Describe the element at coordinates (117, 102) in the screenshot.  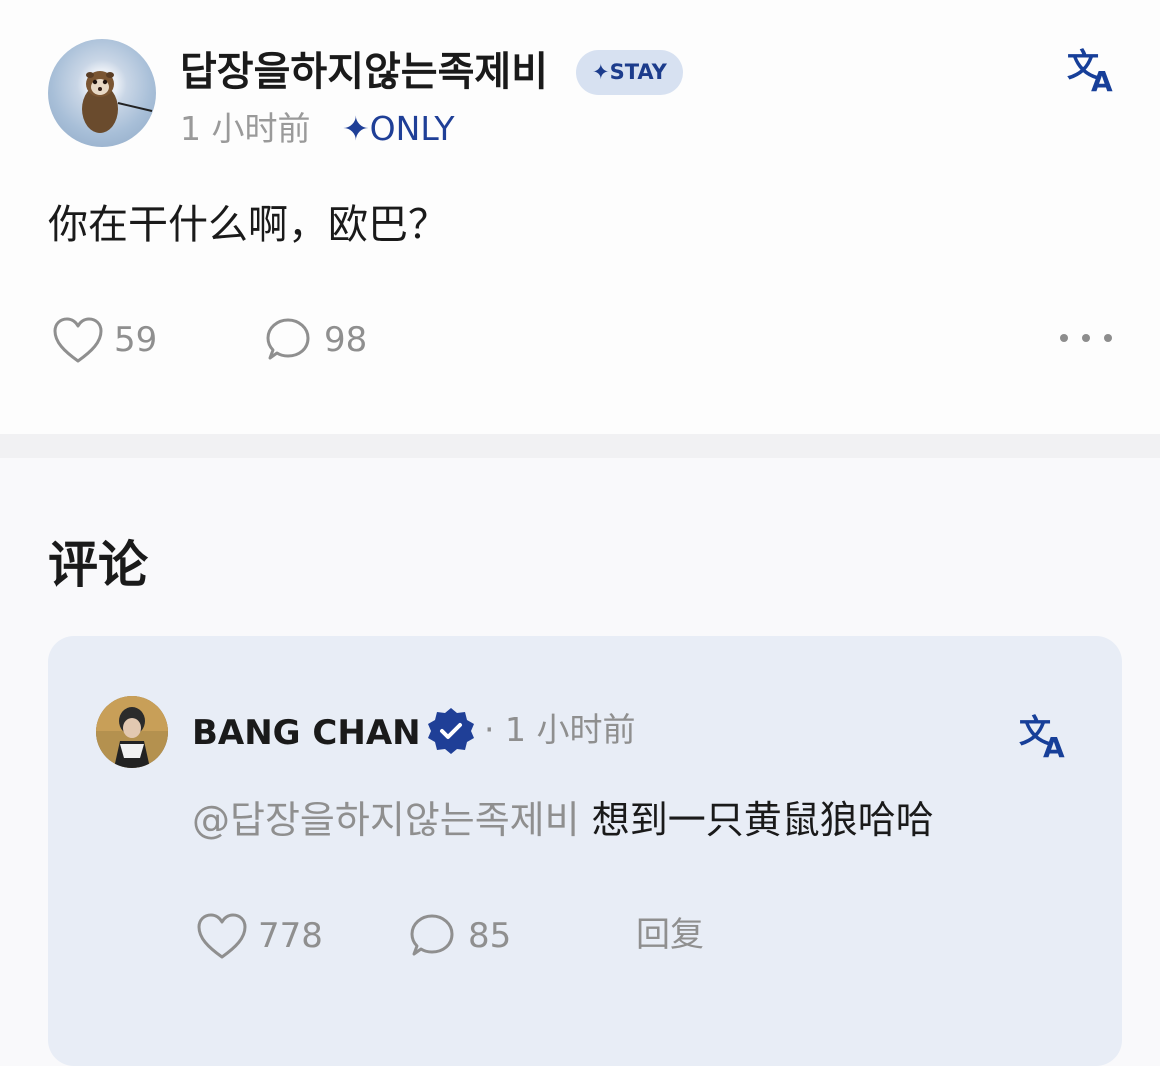
I see `ferret-avatar-image` at that location.